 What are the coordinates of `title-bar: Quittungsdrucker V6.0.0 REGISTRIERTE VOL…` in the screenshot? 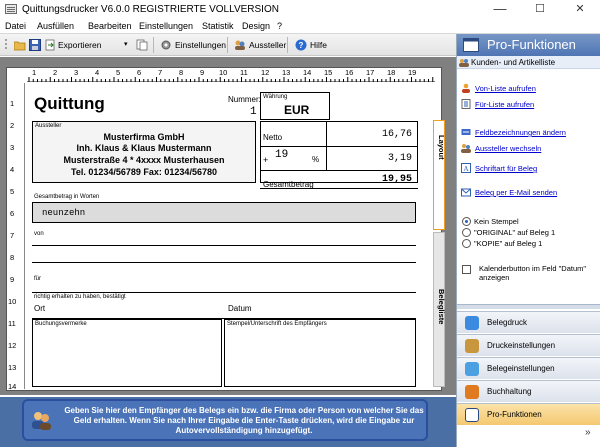 It's located at (300, 9).